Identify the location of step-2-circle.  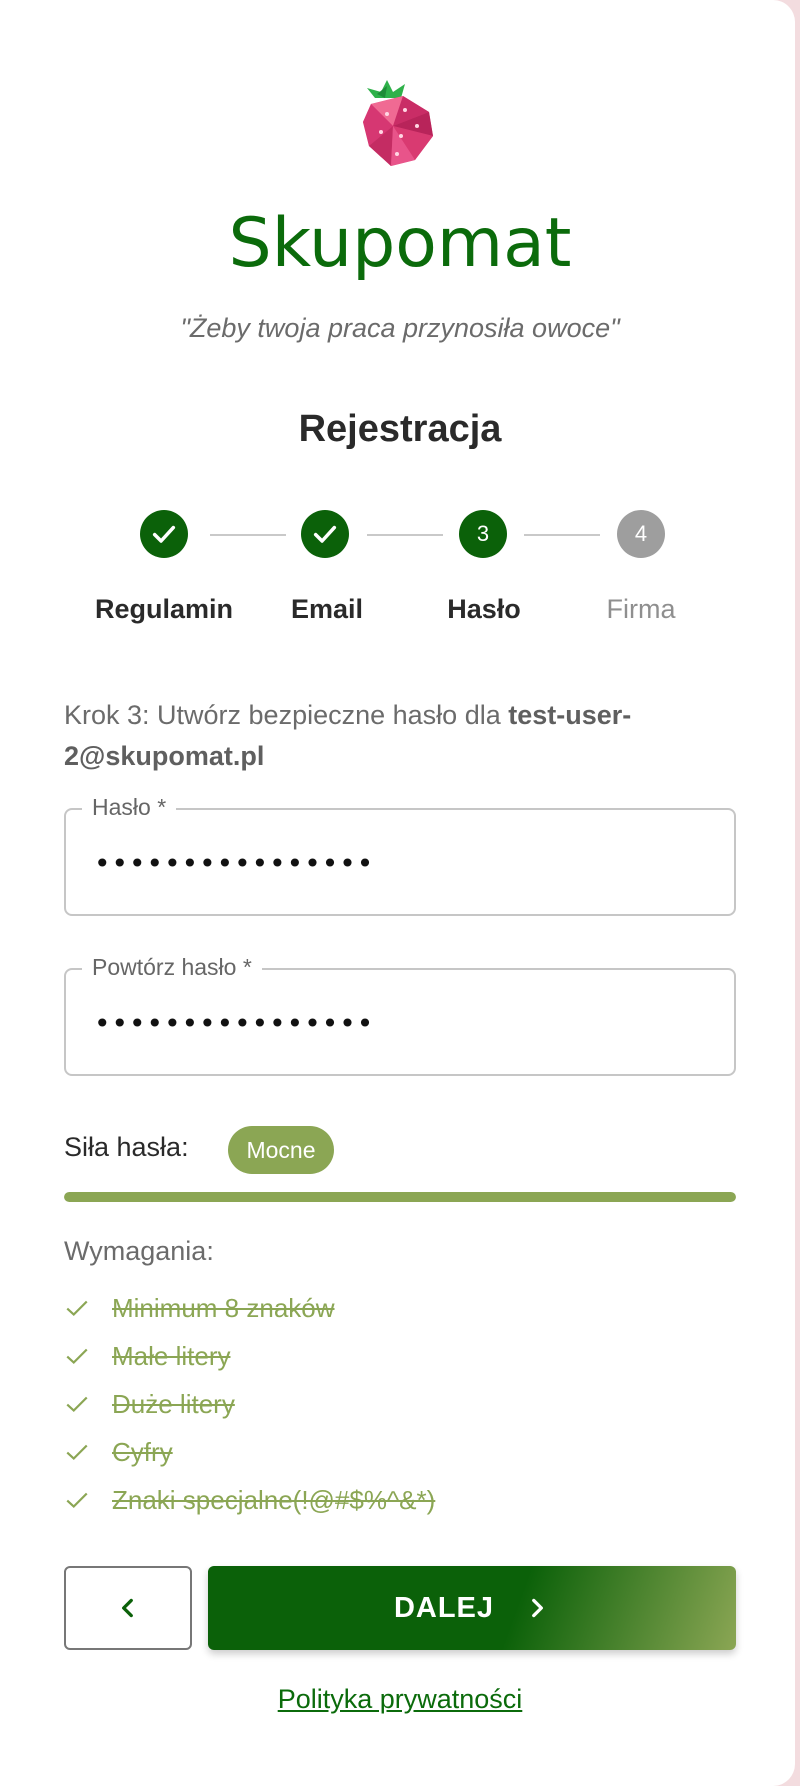
(325, 534).